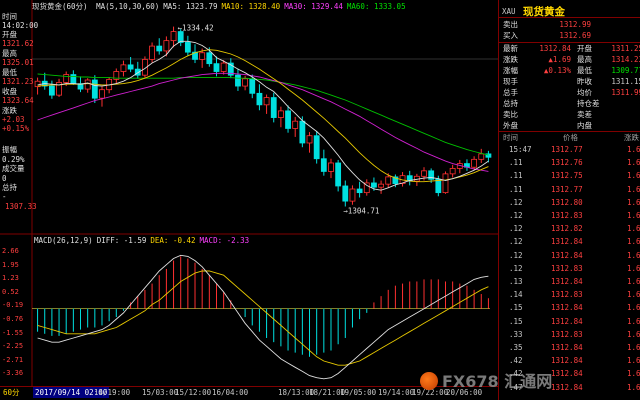 This screenshot has height=400, width=640. Describe the element at coordinates (13, 359) in the screenshot. I see `macd-axis-label: -2.71` at that location.